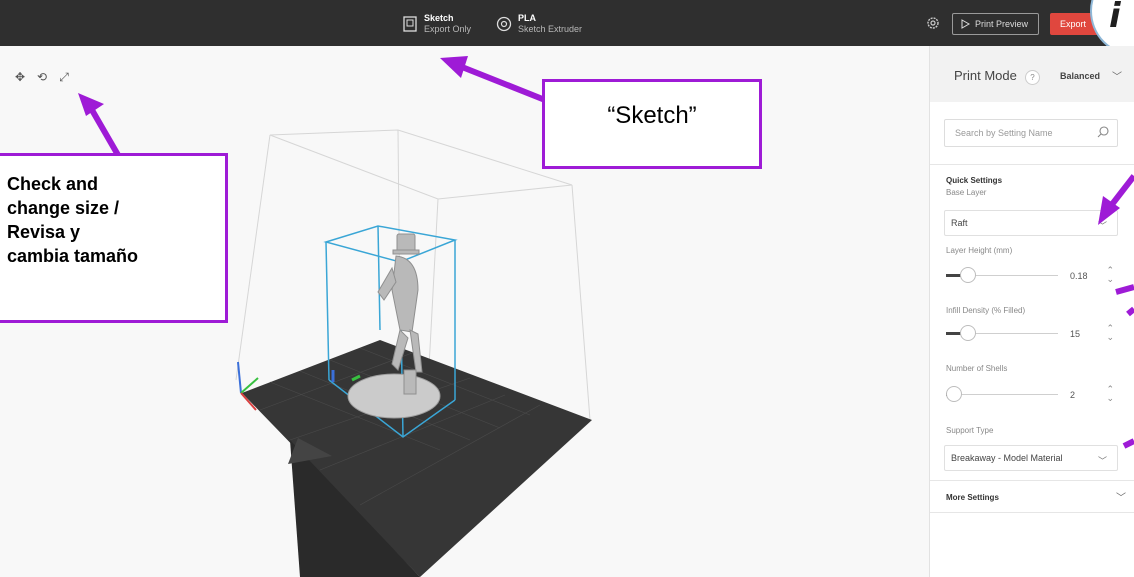 This screenshot has width=1134, height=577. Describe the element at coordinates (1092, 395) in the screenshot. I see `shells-input: 2 ⌃ ⌄` at that location.